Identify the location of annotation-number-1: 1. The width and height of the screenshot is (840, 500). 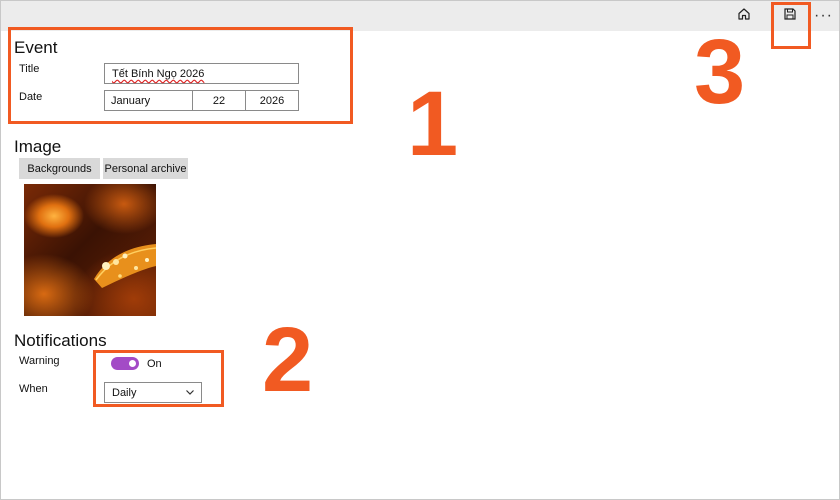
(433, 124).